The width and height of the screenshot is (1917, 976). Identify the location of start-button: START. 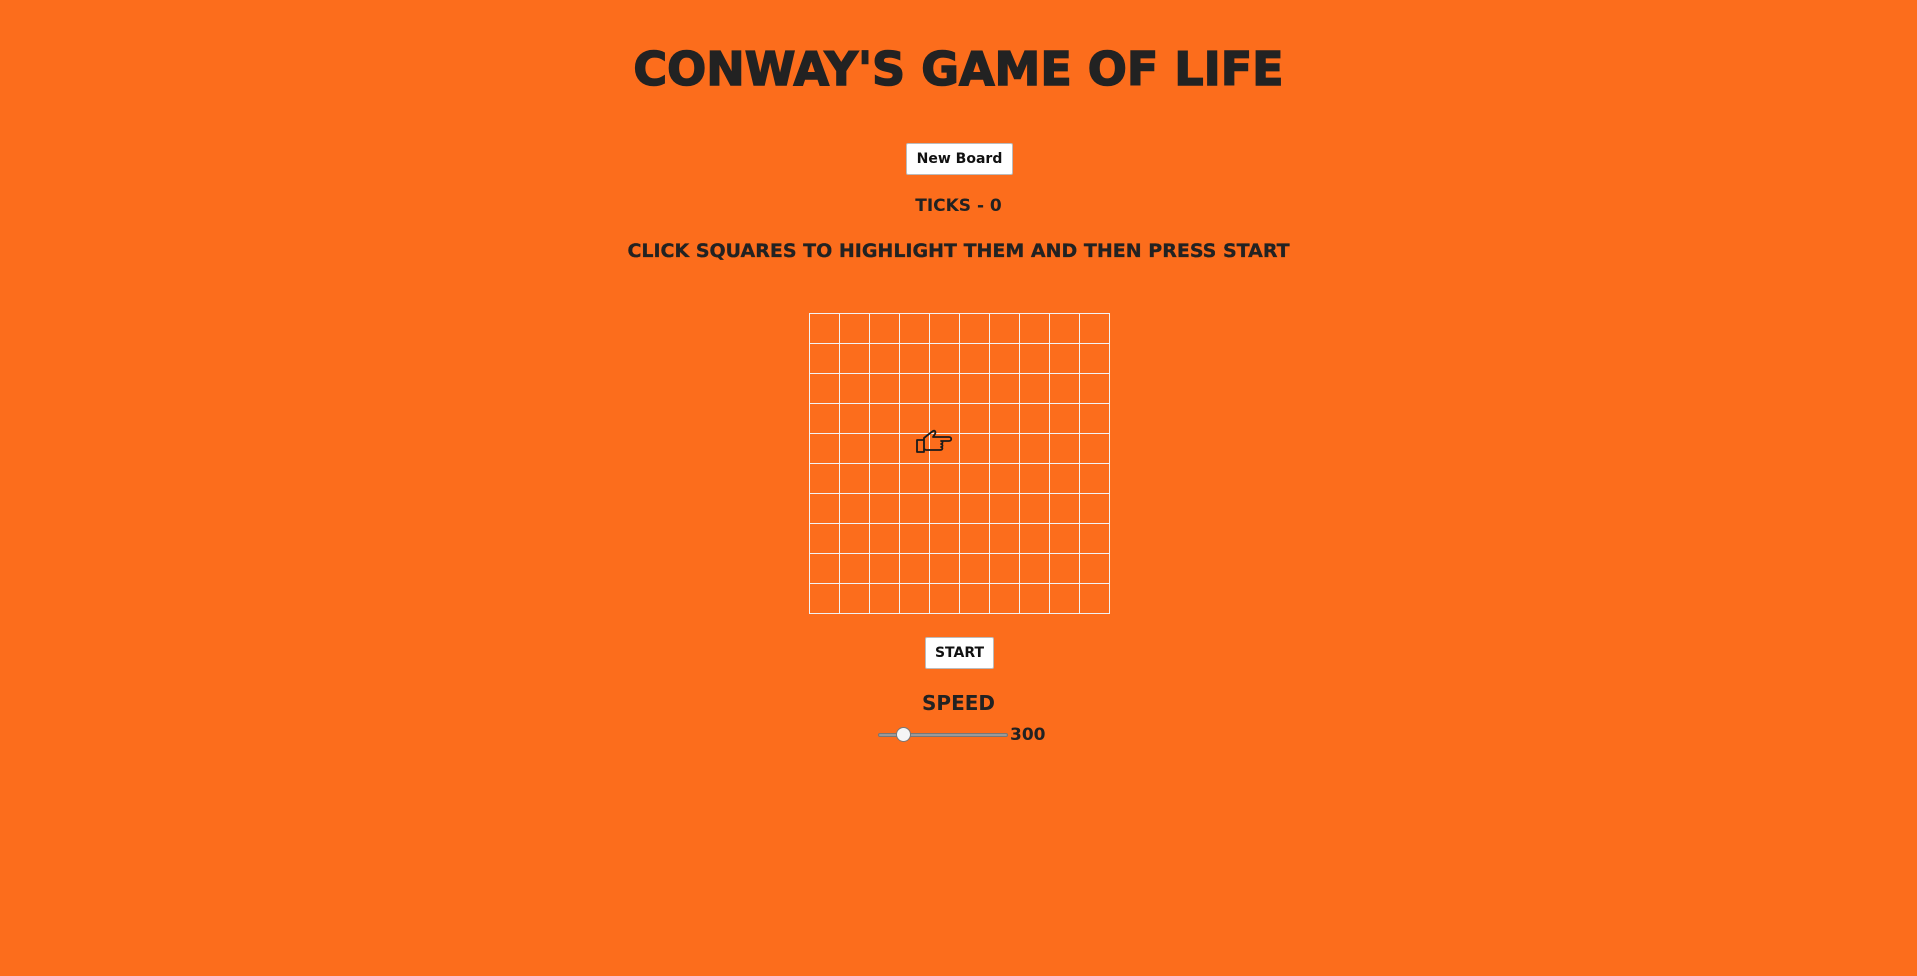
(959, 653).